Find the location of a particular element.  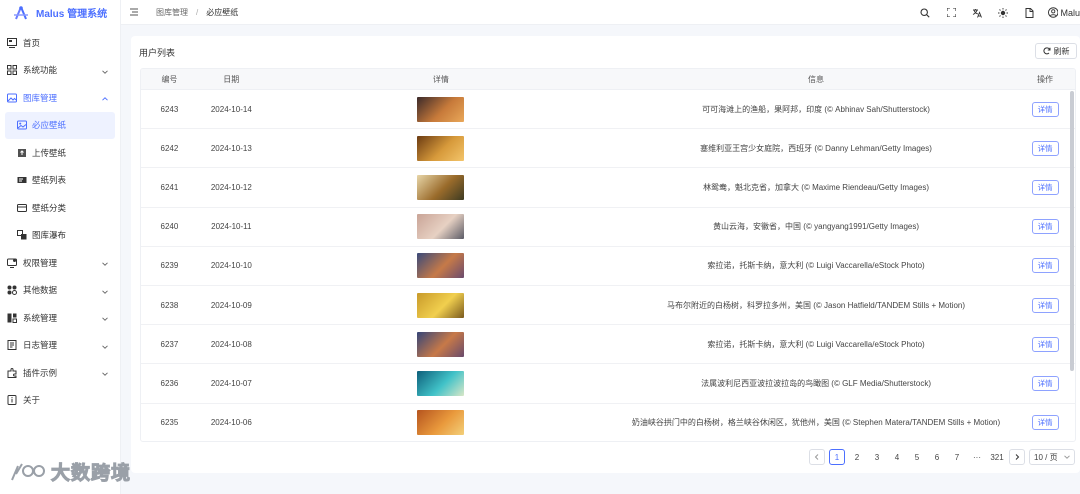

sidebar-item: 关于 is located at coordinates (60, 401).